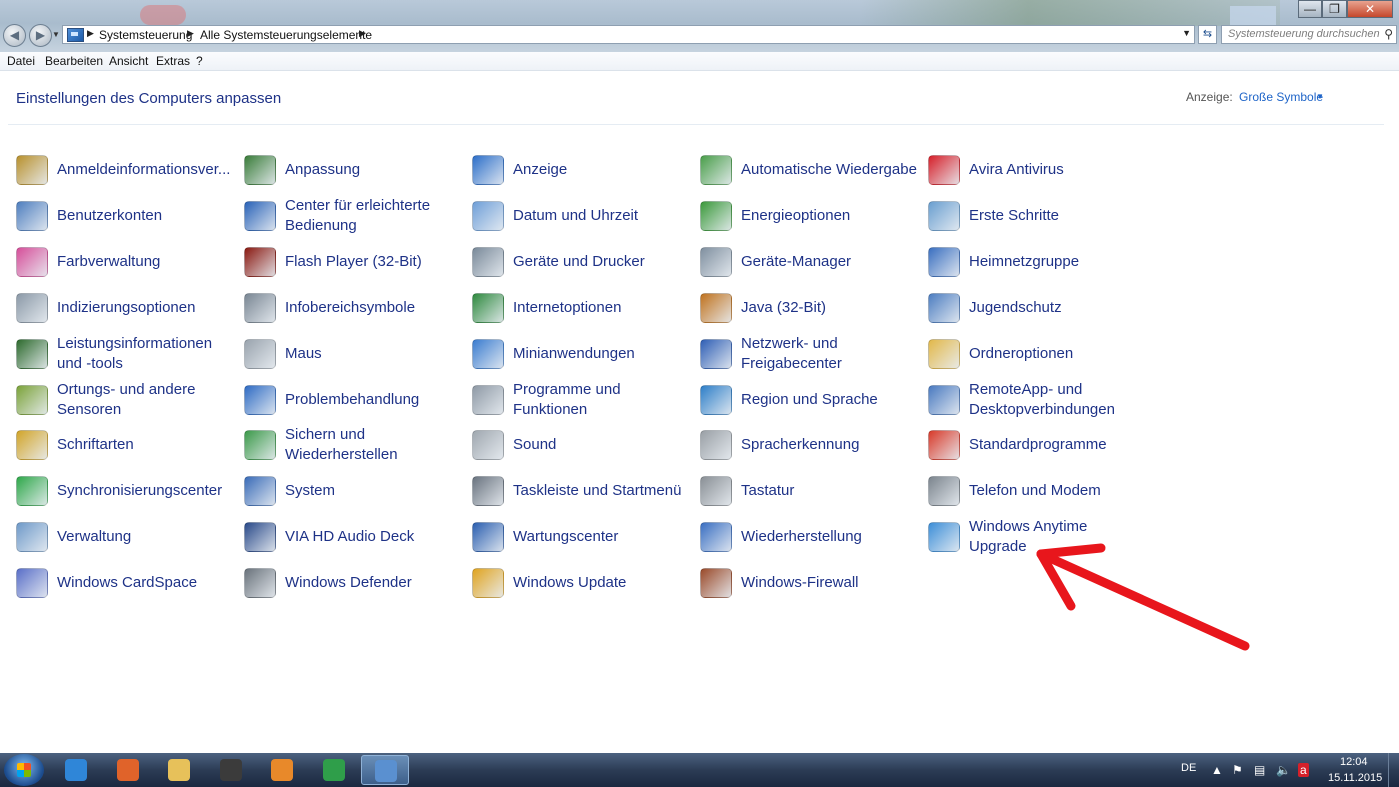 The height and width of the screenshot is (787, 1399). Describe the element at coordinates (1059, 491) in the screenshot. I see `cp-item-label: Telefon und Modem` at that location.